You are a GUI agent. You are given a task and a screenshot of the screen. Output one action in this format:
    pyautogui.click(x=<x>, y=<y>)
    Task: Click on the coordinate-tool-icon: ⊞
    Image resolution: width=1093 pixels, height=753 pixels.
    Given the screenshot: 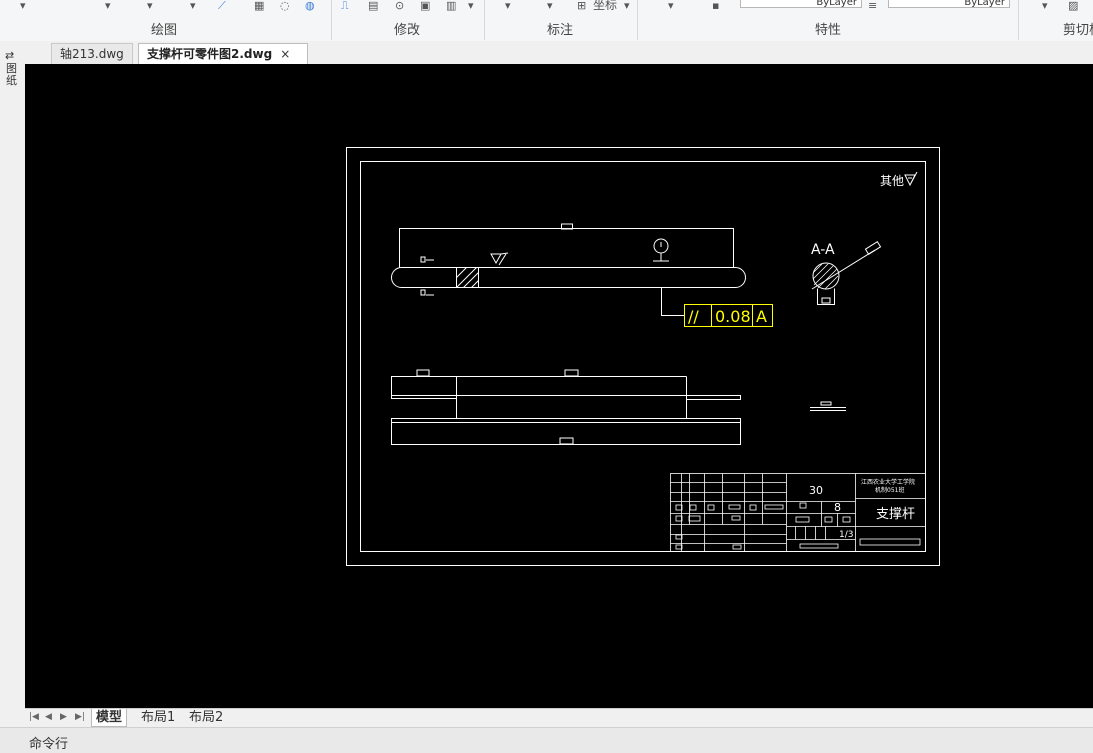 What is the action you would take?
    pyautogui.click(x=581, y=5)
    